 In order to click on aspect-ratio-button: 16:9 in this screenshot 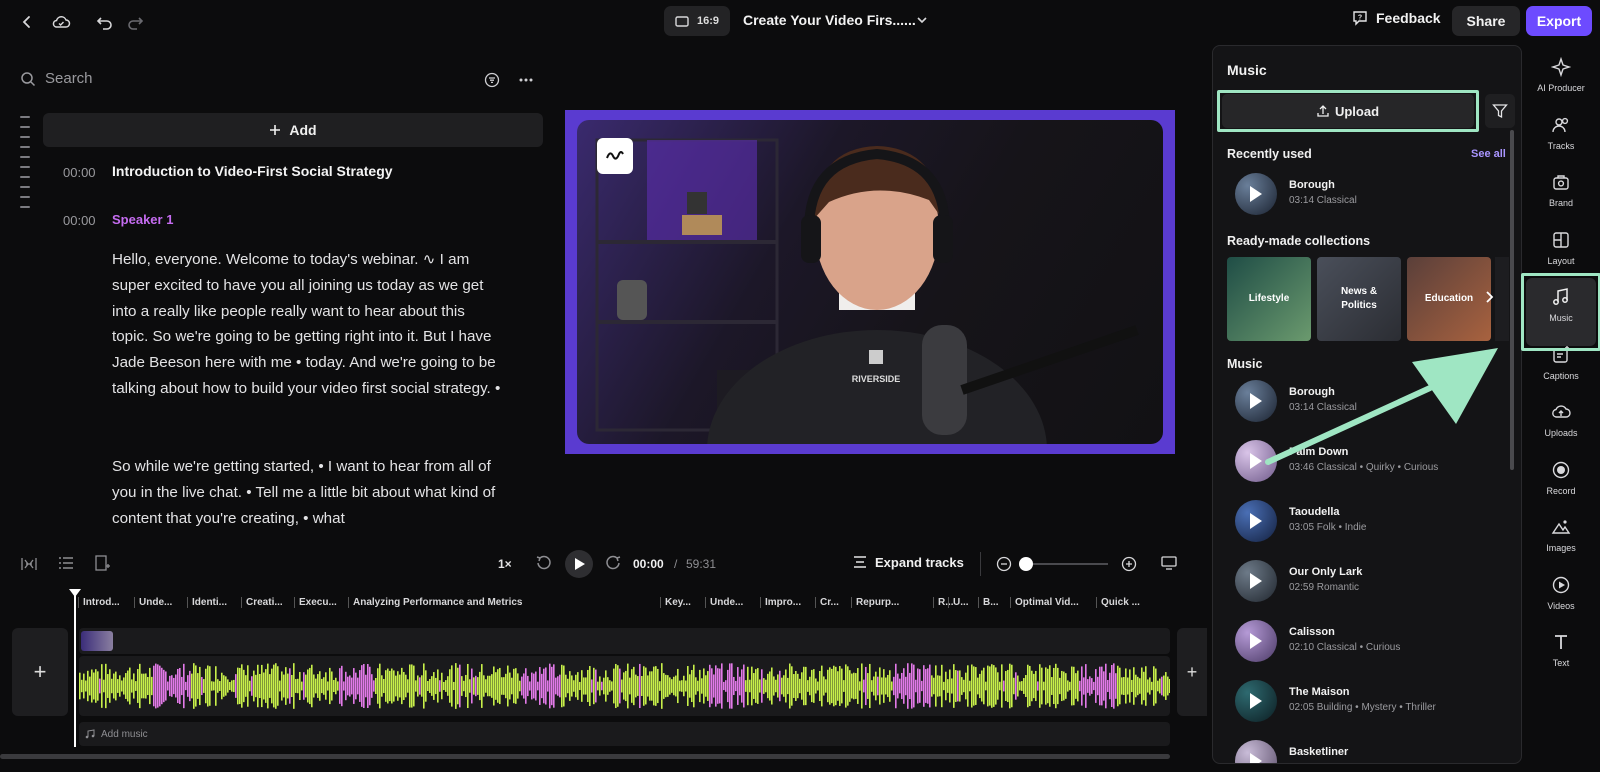, I will do `click(697, 21)`.